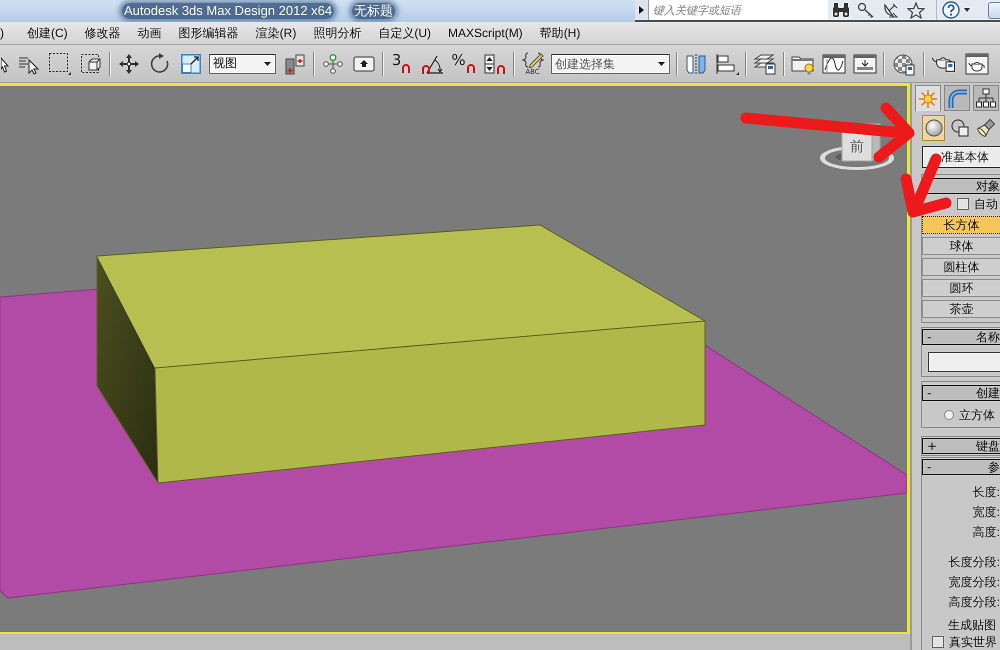 This screenshot has width=1000, height=650. What do you see at coordinates (988, 446) in the screenshot?
I see `rollout-title: 键盘` at bounding box center [988, 446].